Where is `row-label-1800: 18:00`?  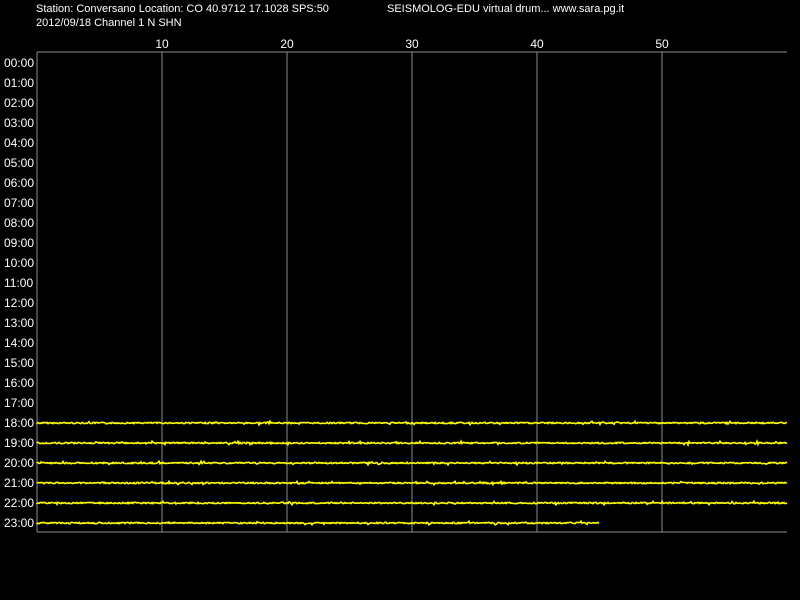
row-label-1800: 18:00 is located at coordinates (19, 423).